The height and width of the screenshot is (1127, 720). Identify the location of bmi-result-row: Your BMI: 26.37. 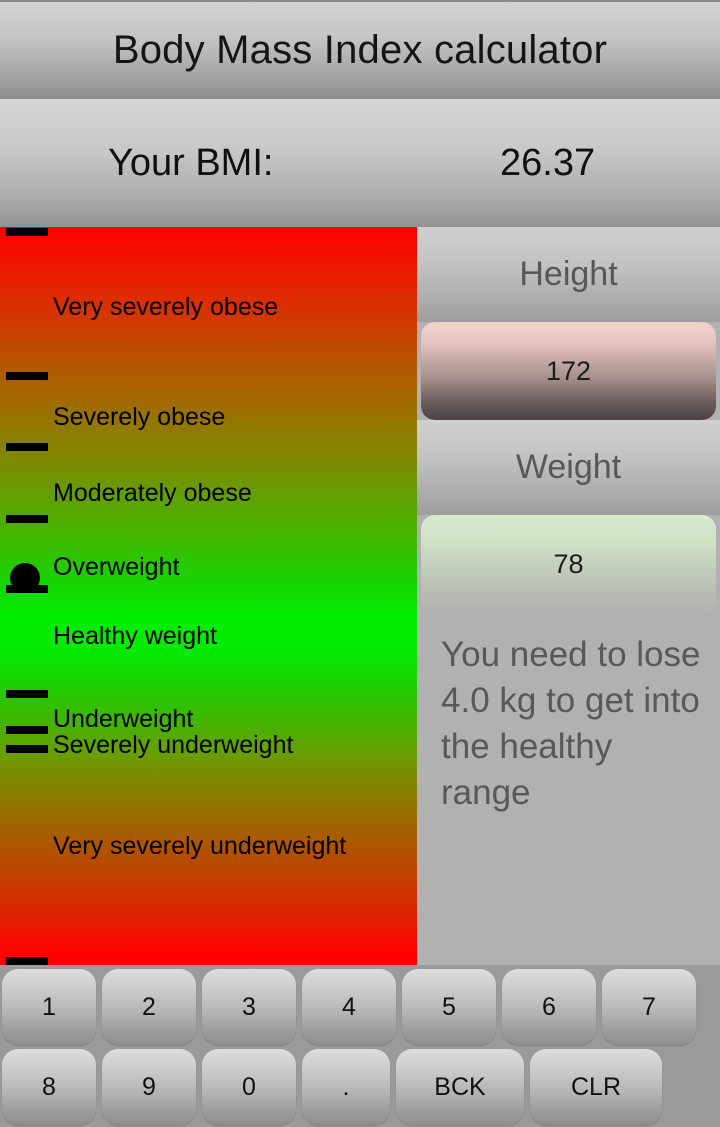
(360, 163).